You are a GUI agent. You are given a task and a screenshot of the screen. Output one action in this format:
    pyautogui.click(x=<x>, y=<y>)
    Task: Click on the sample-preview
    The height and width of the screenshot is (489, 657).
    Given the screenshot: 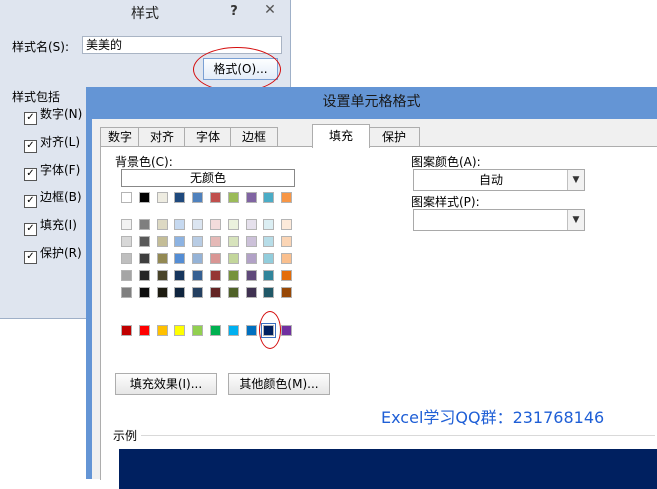 What is the action you would take?
    pyautogui.click(x=388, y=469)
    